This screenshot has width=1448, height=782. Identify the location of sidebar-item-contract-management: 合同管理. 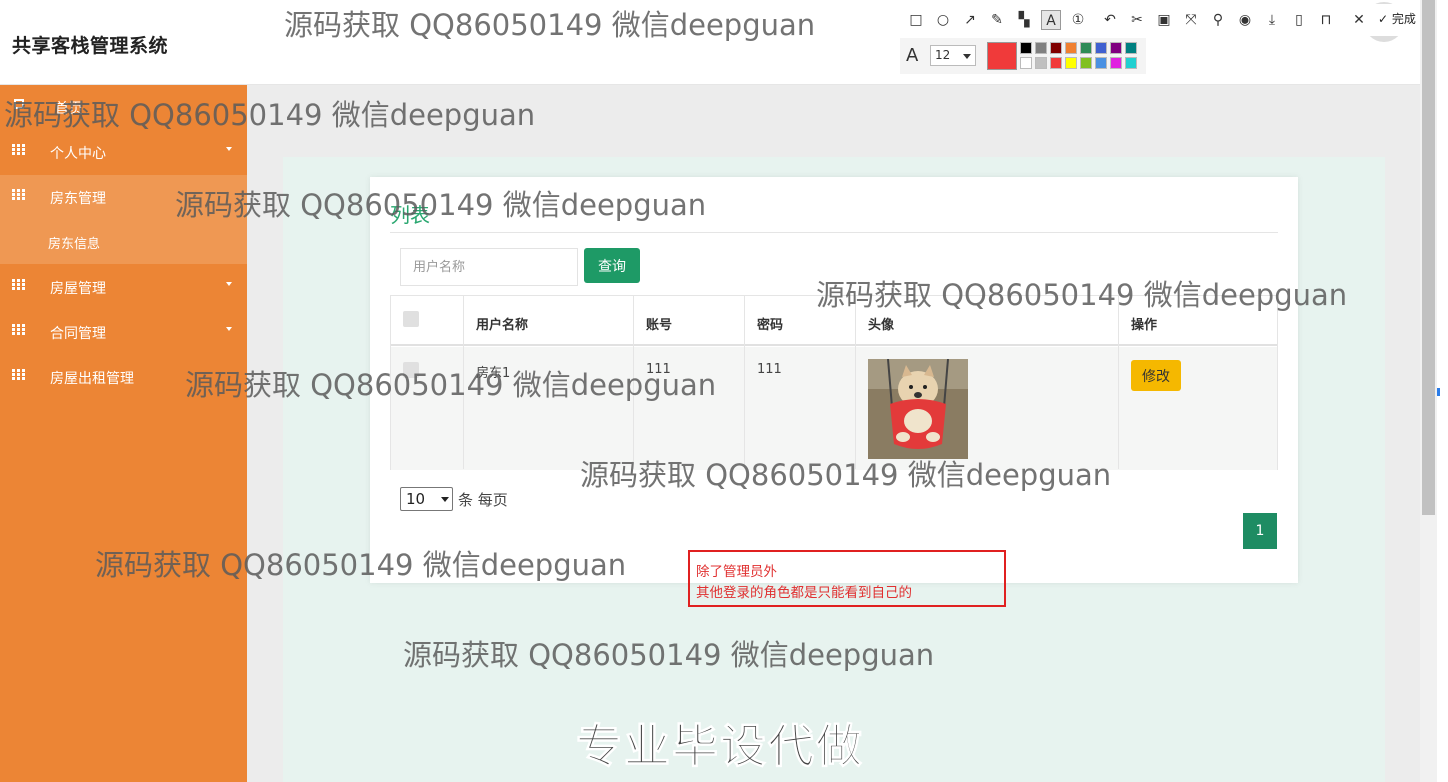
(123, 332).